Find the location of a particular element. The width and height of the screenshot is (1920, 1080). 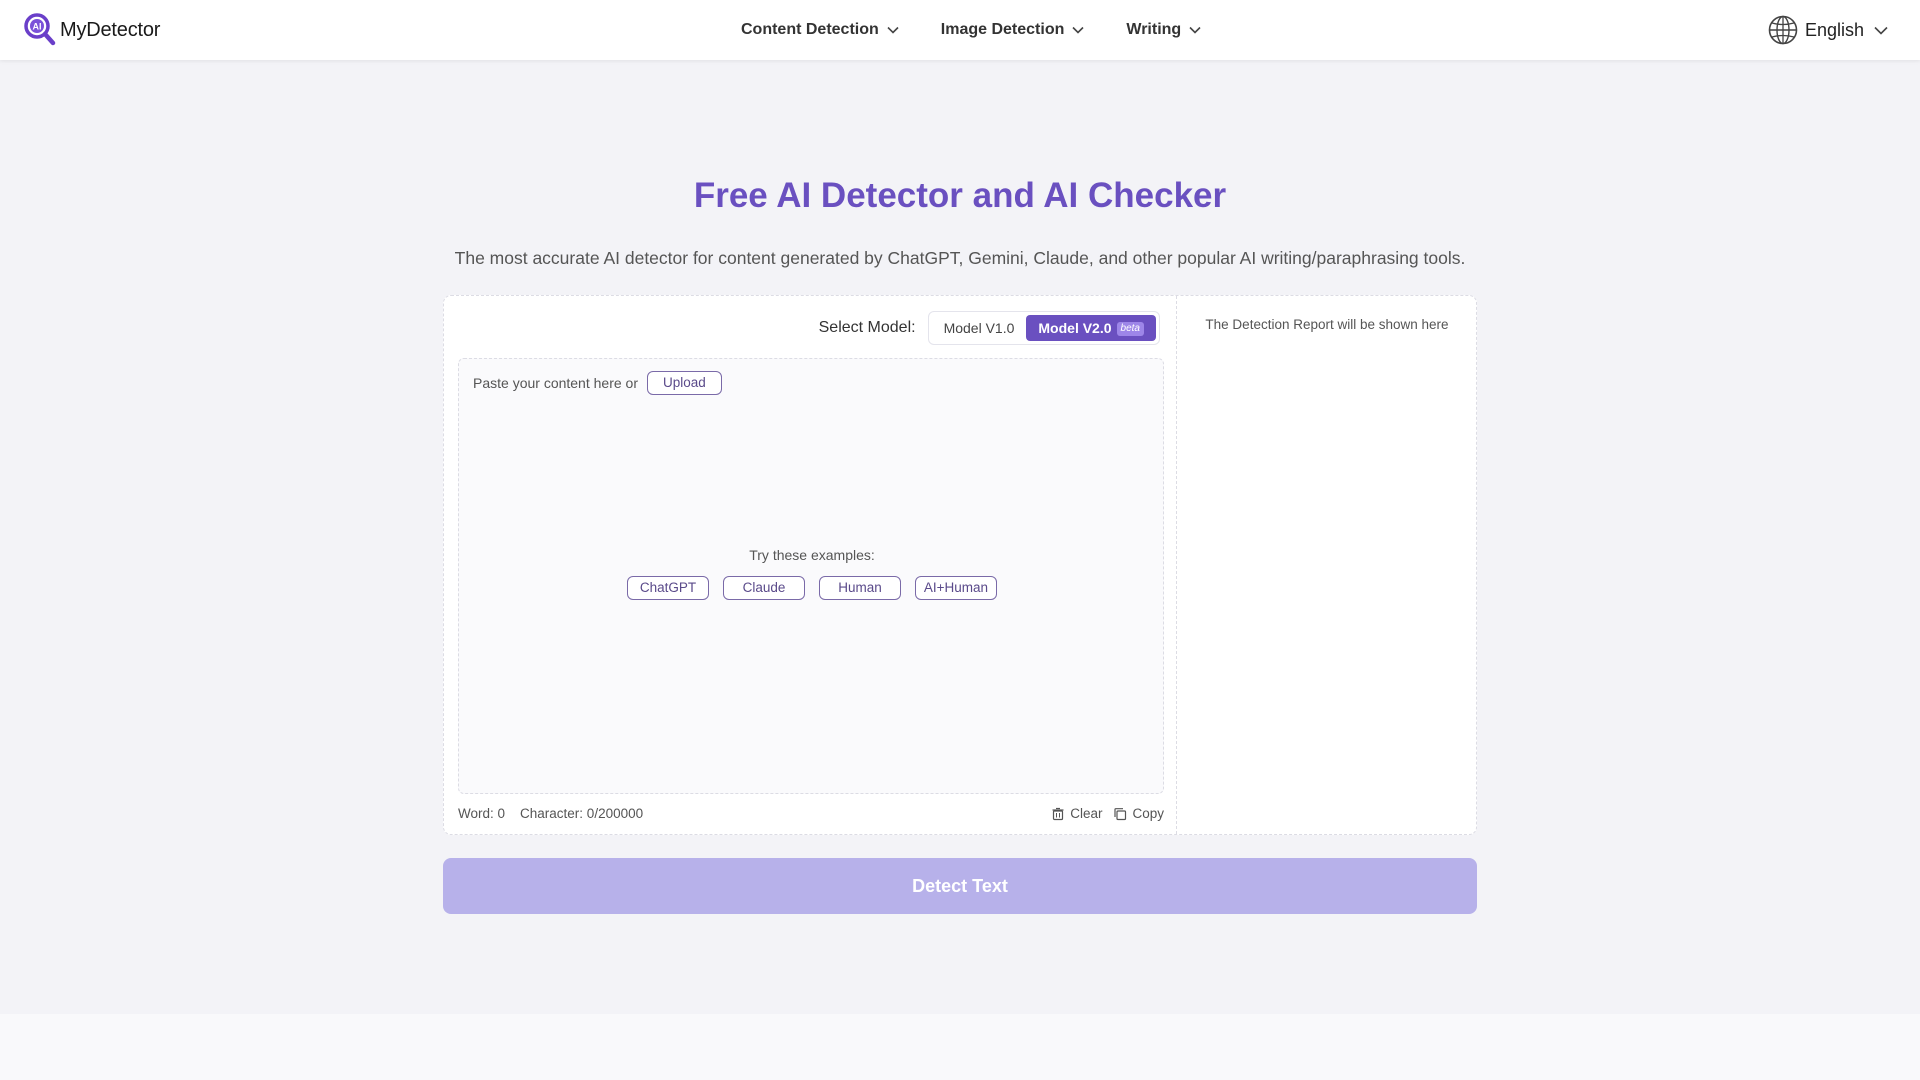

nav-image-detection: Image Detection is located at coordinates (1013, 30).